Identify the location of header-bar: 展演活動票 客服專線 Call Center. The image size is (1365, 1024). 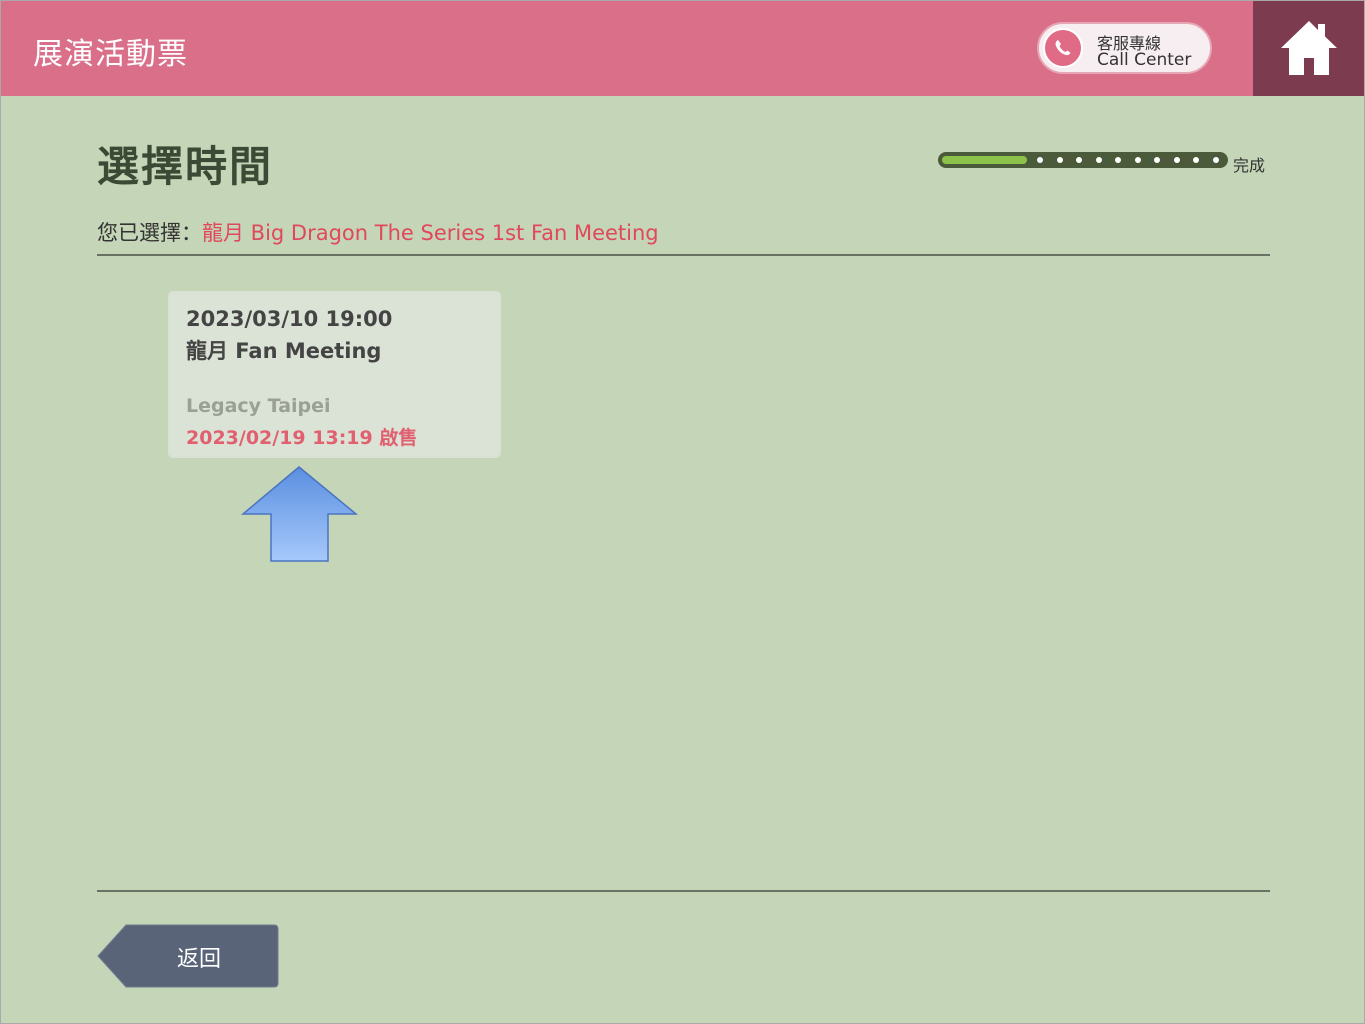
(682, 48).